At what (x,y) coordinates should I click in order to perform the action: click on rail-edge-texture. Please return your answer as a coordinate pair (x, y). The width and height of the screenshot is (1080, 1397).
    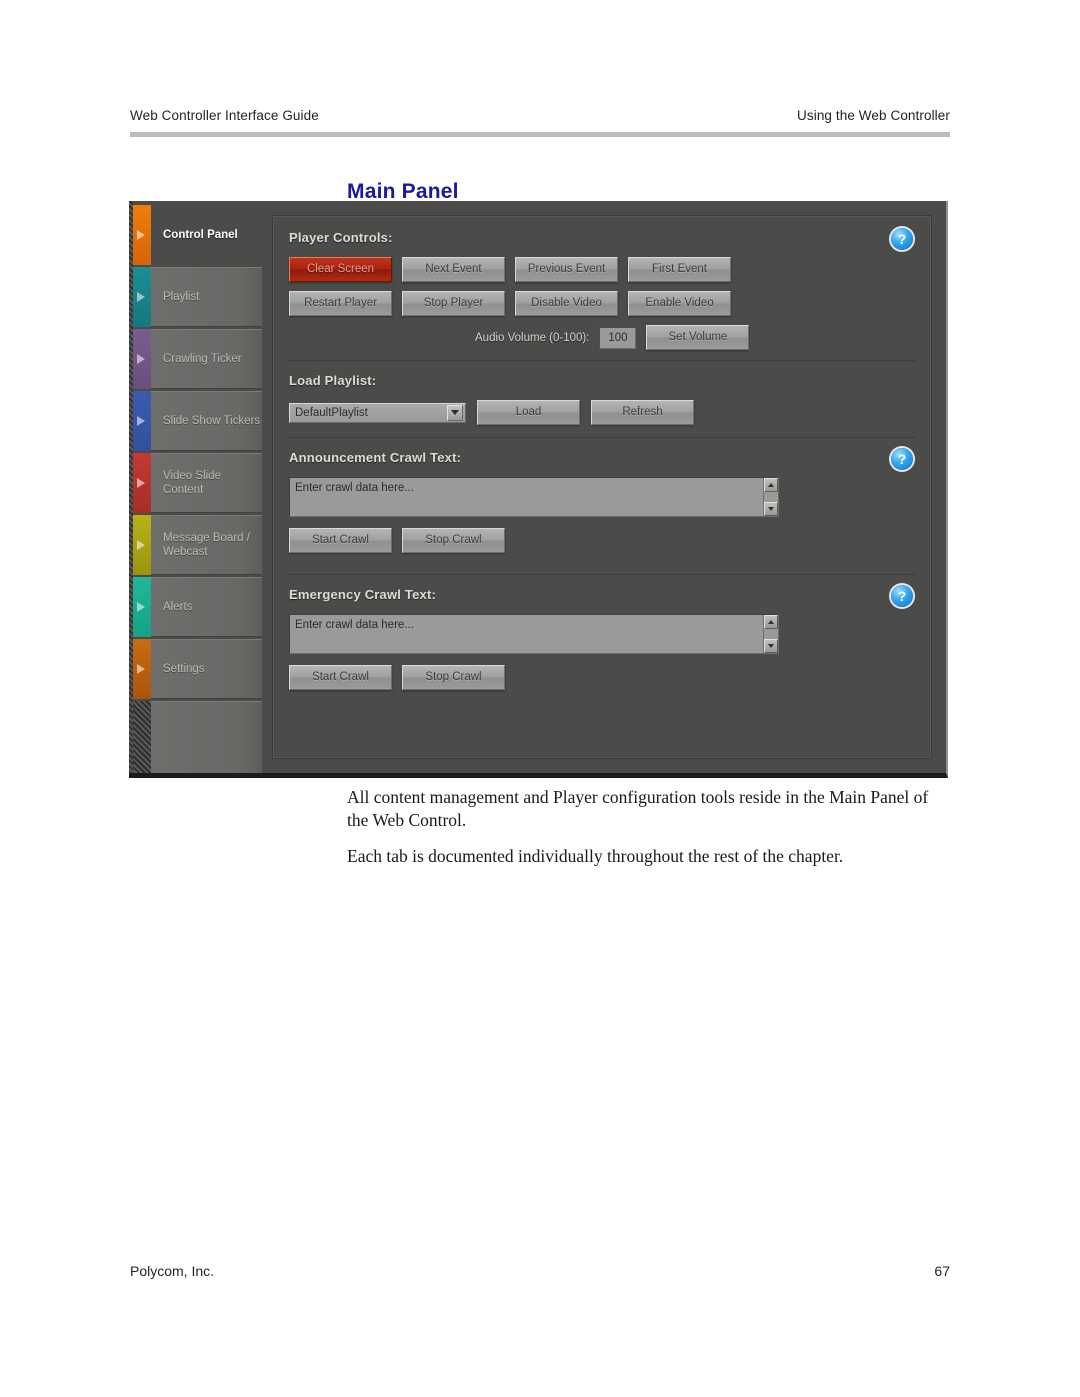
    Looking at the image, I should click on (142, 737).